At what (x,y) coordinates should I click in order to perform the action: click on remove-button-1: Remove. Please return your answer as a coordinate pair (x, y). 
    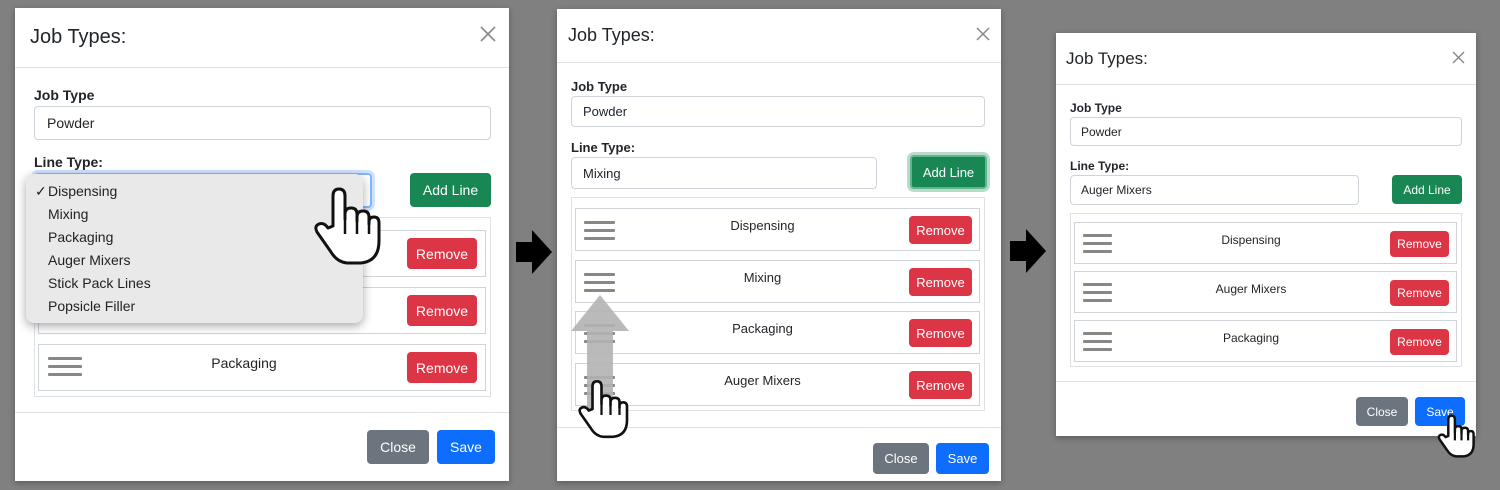
    Looking at the image, I should click on (442, 253).